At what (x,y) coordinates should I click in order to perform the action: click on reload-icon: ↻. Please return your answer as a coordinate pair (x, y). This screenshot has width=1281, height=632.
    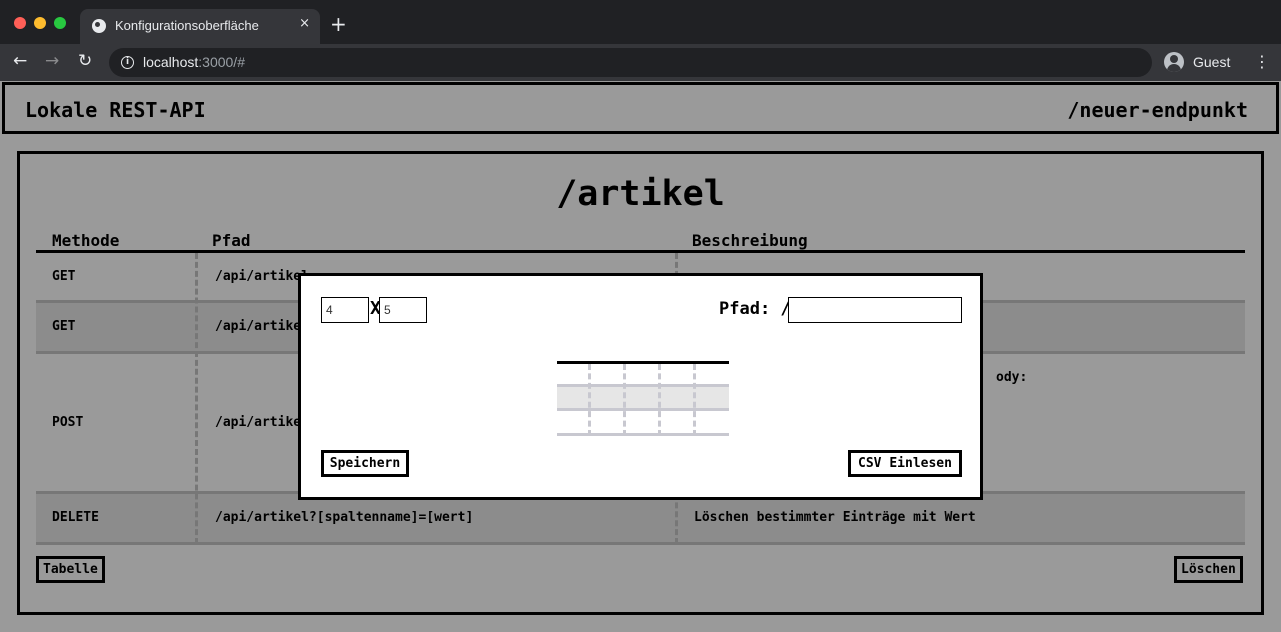
    Looking at the image, I should click on (85, 61).